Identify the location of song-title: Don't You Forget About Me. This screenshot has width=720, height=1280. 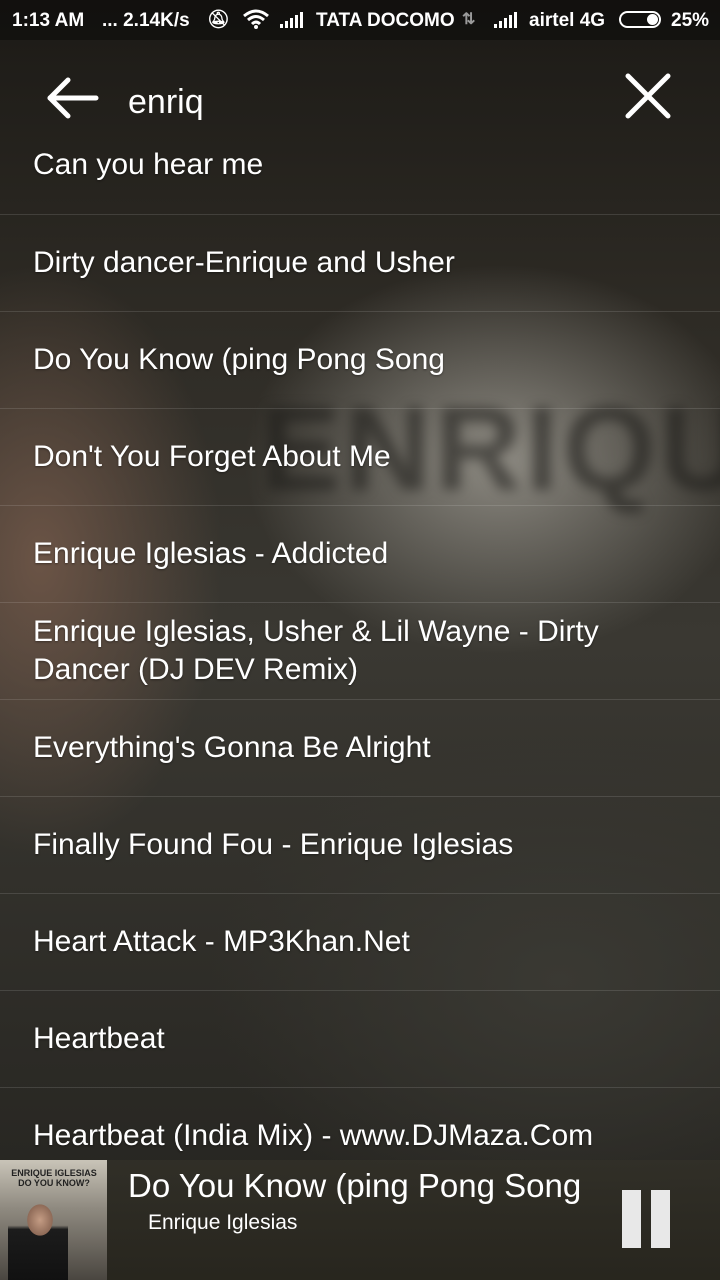
(212, 456).